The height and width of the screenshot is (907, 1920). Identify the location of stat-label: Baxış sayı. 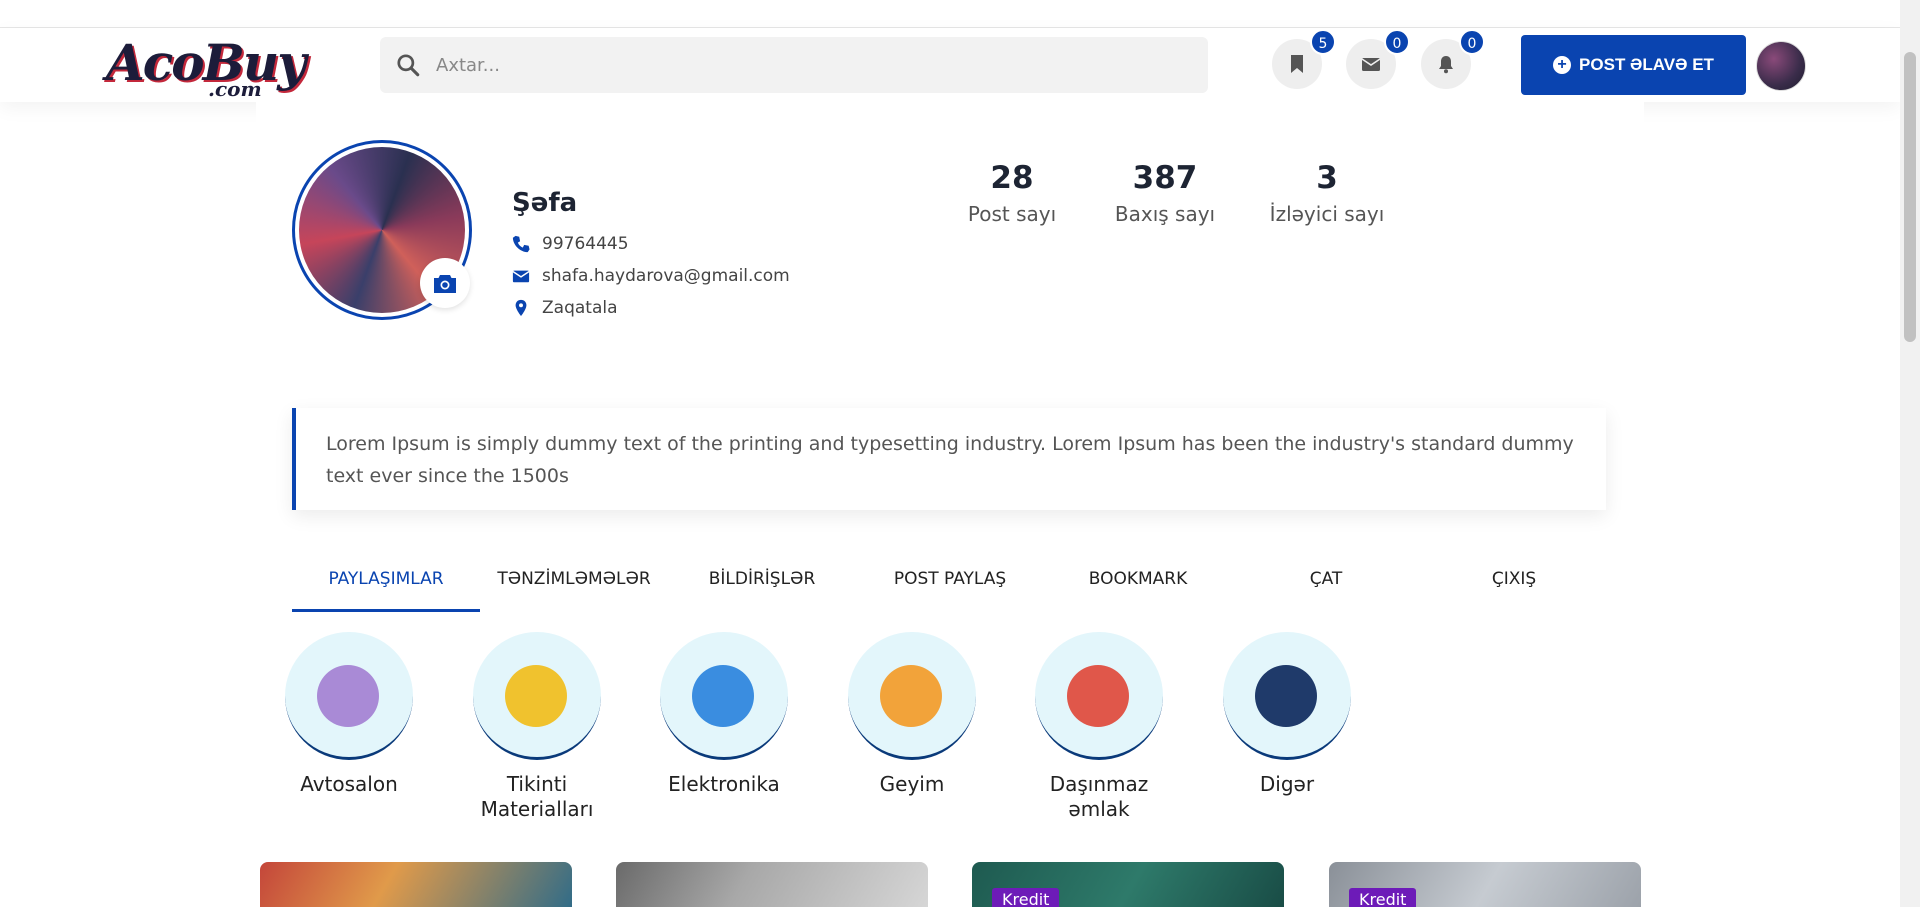
(1165, 214).